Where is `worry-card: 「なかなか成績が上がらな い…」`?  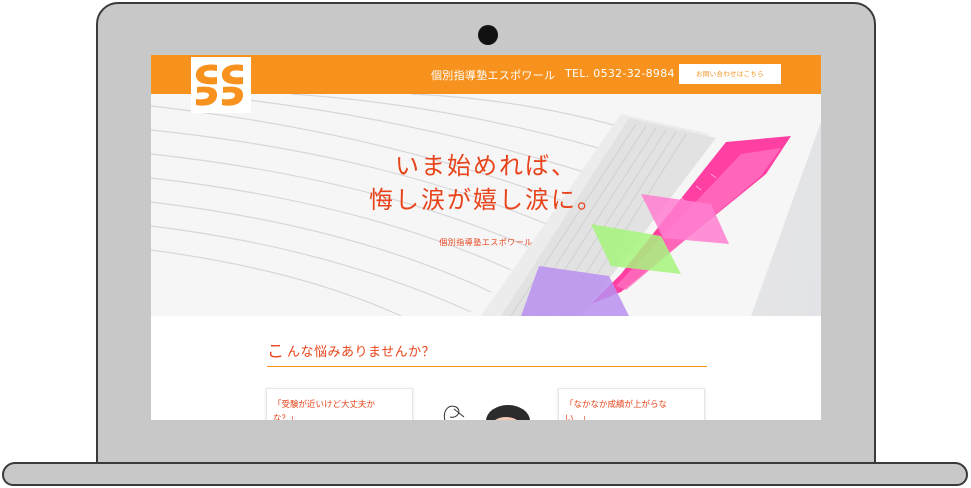
worry-card: 「なかなか成績が上がらな い…」 is located at coordinates (631, 404).